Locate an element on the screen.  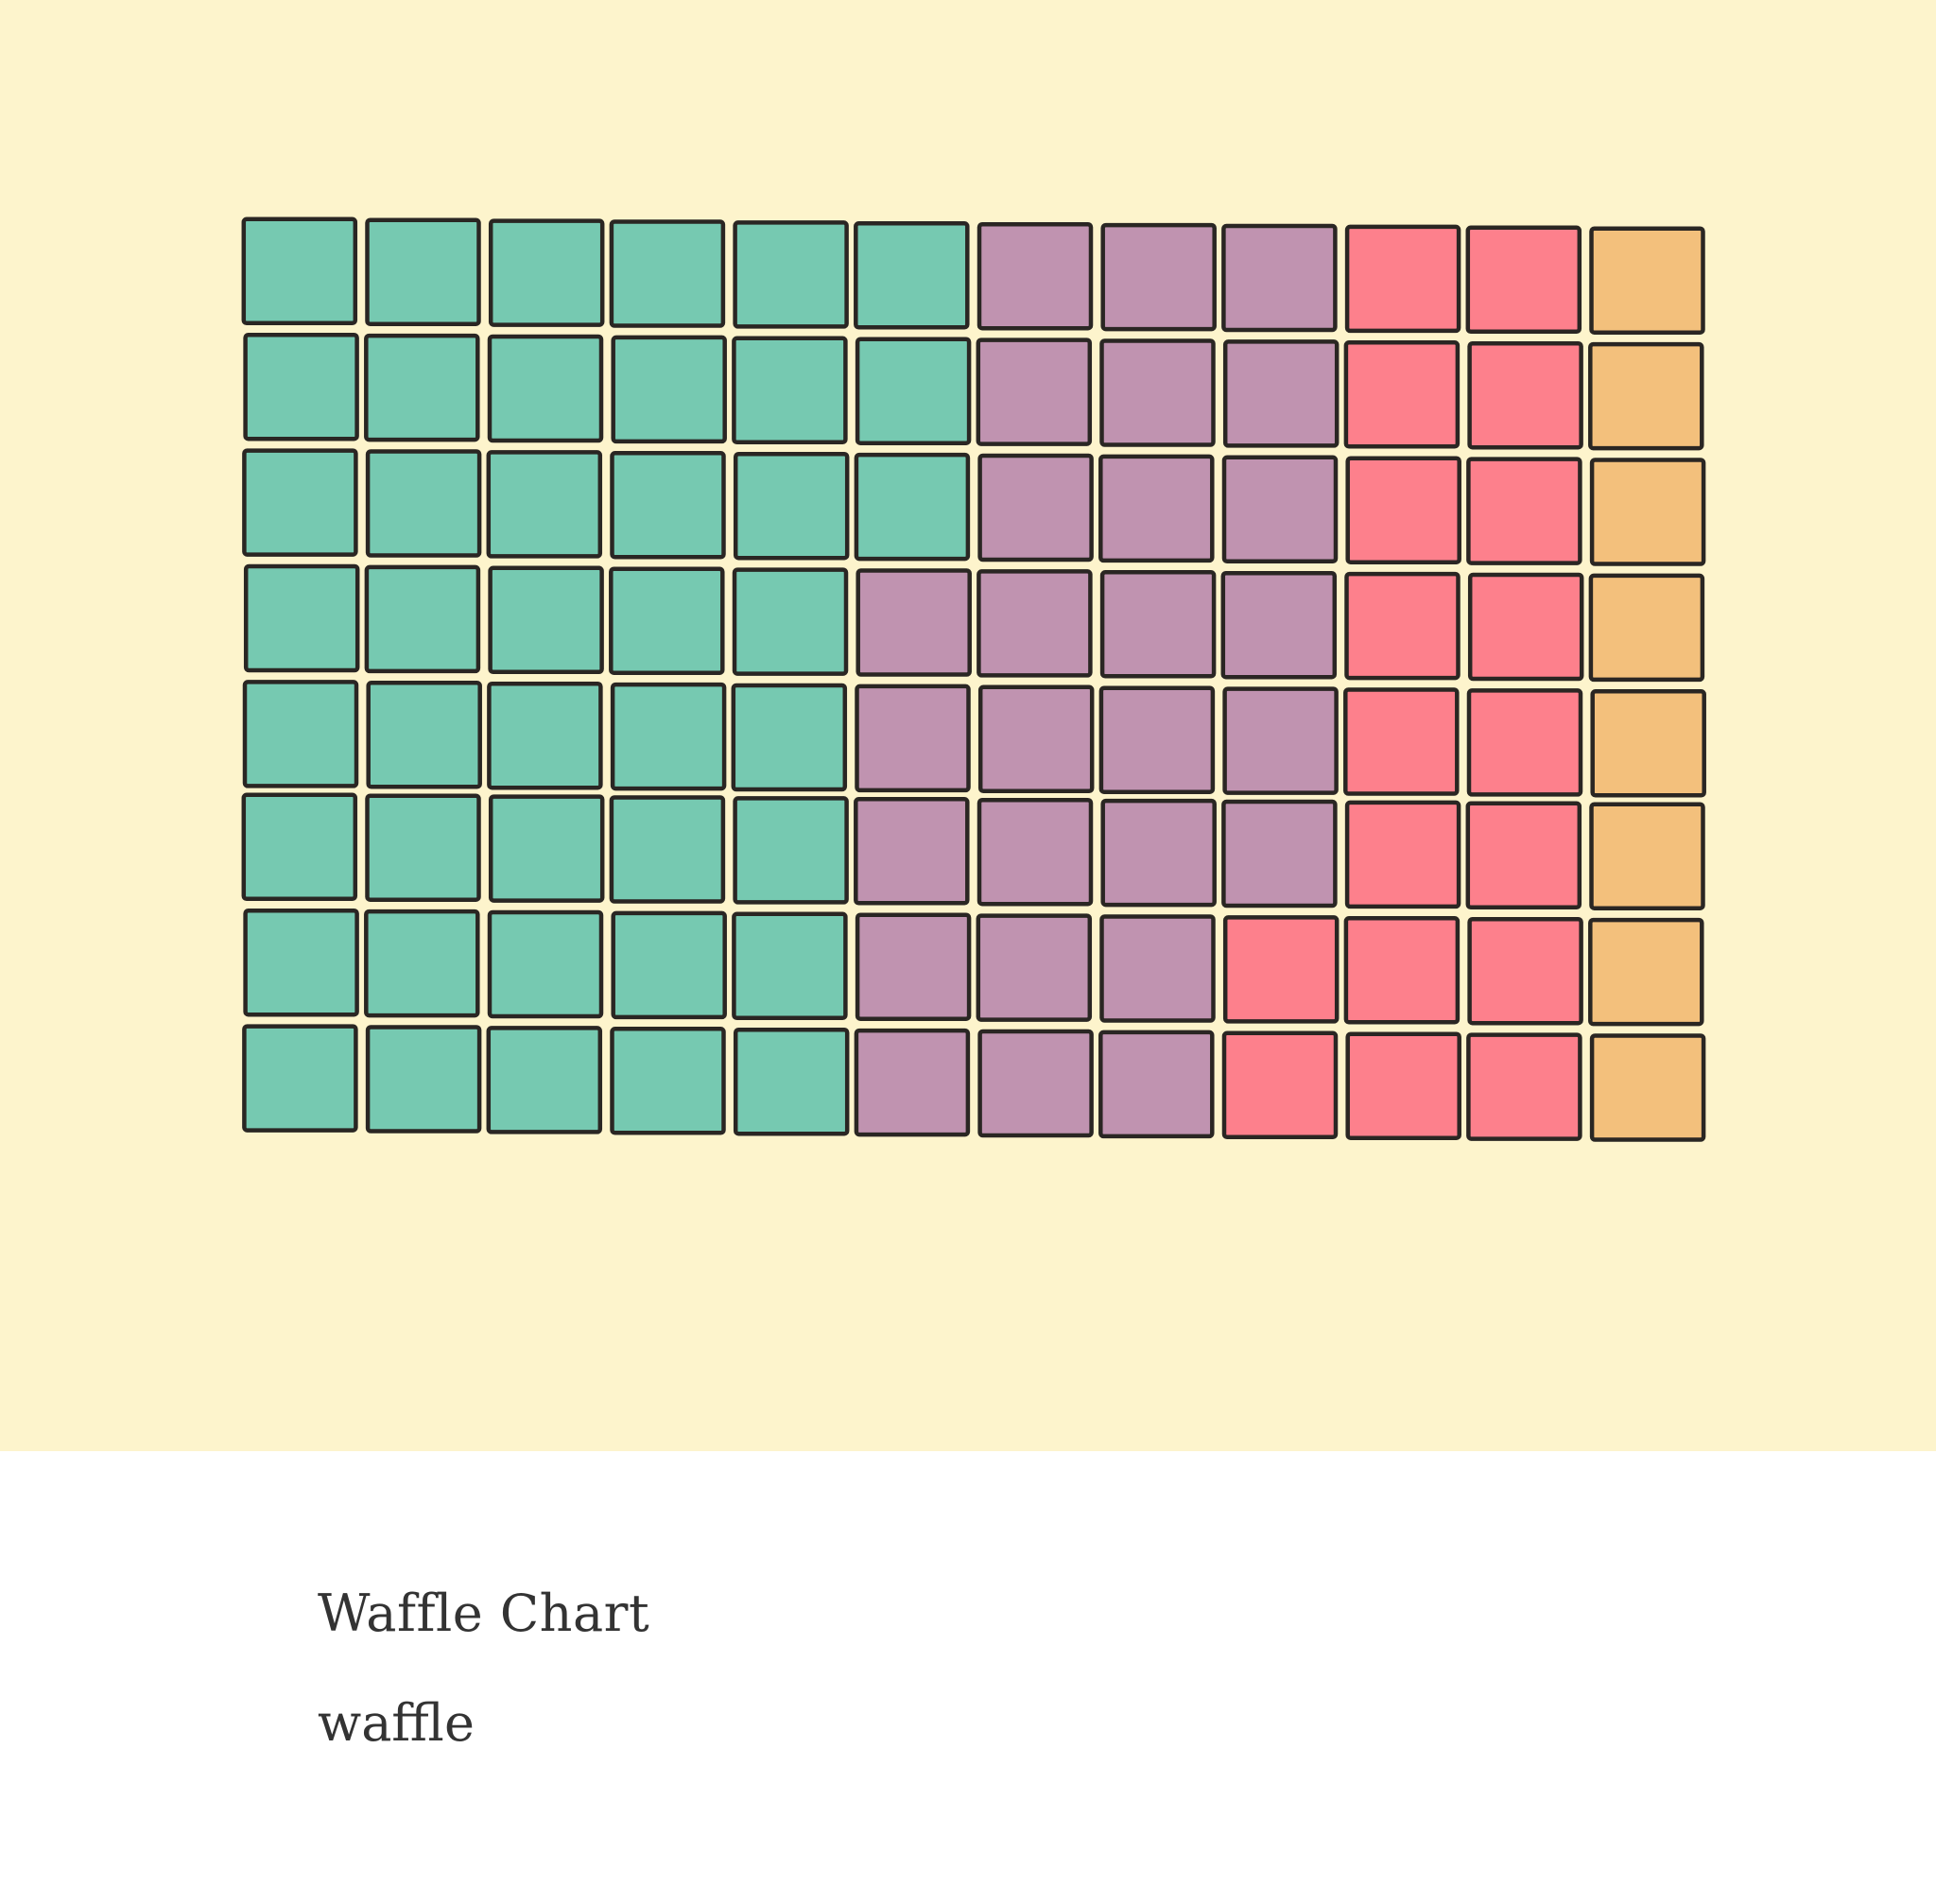
caption-subtitle: waffle is located at coordinates (396, 1723).